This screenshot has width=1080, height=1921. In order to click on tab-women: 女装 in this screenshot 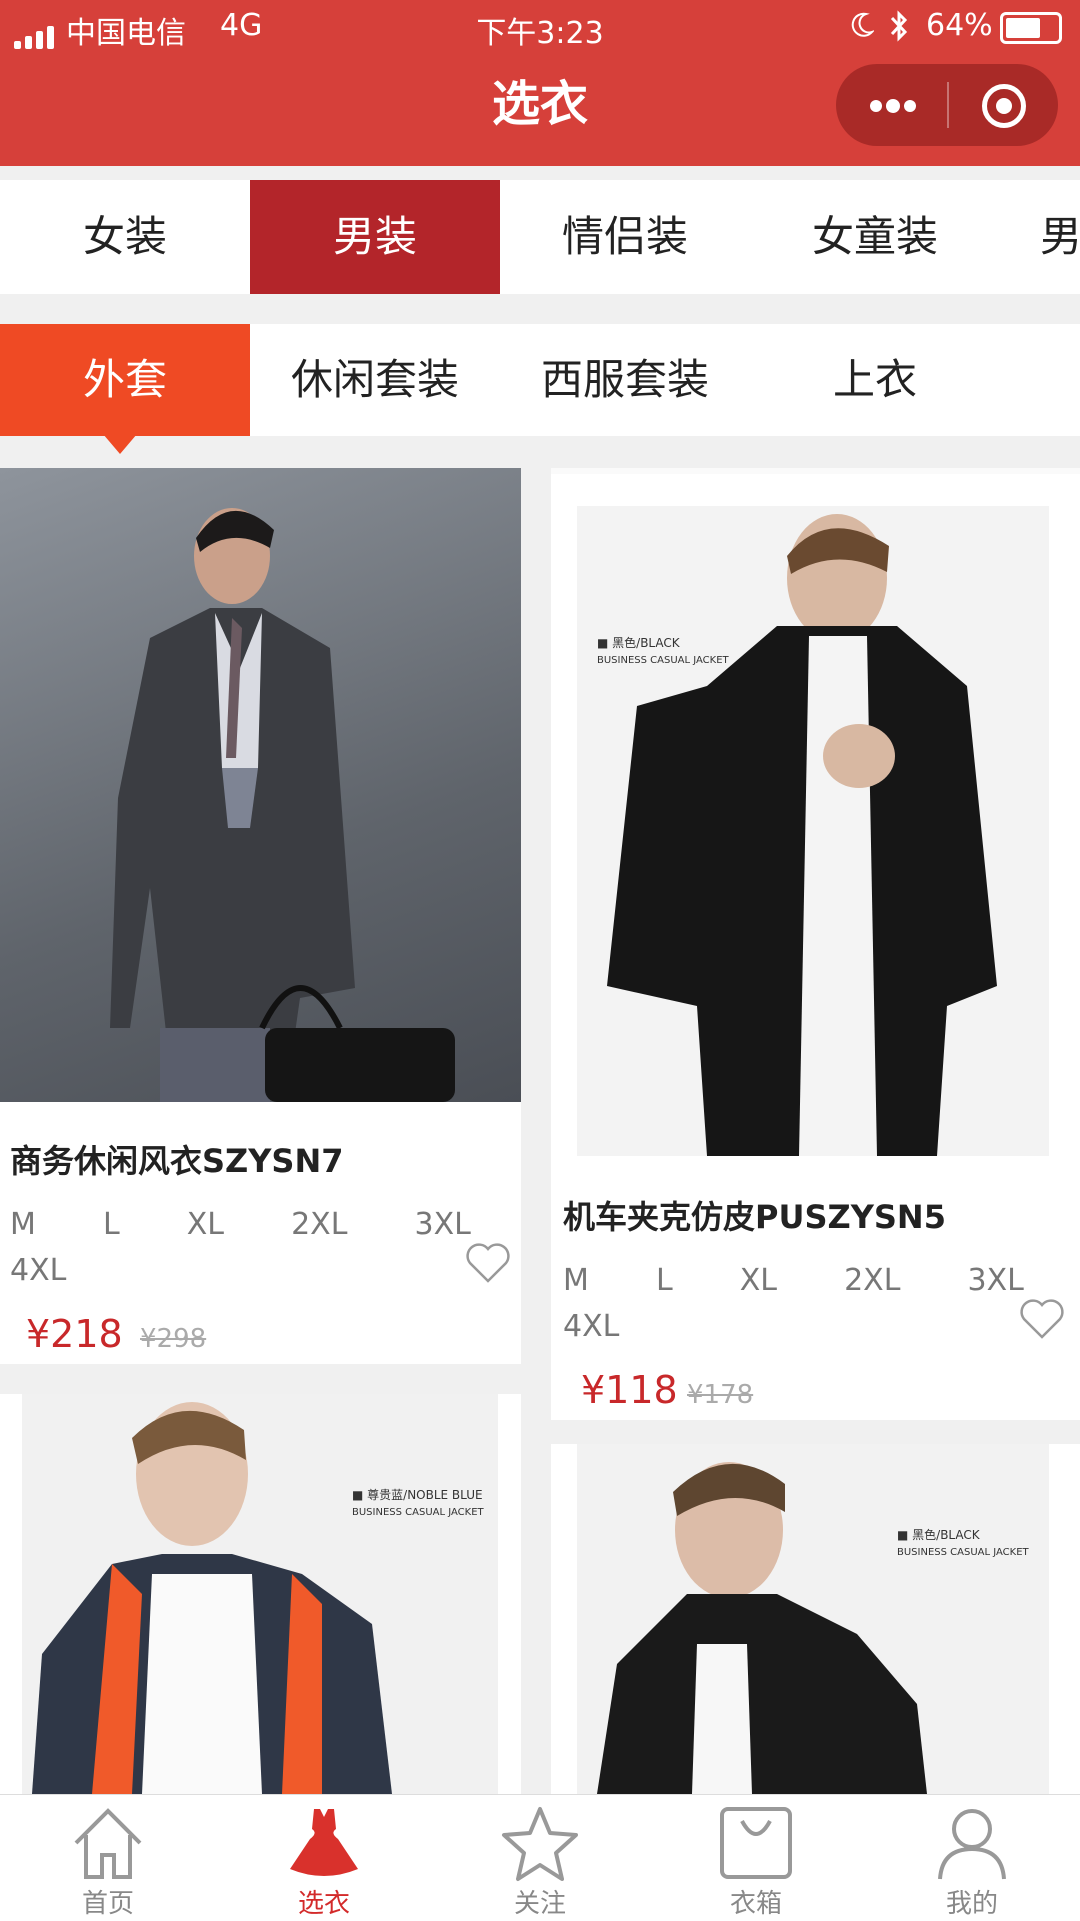, I will do `click(125, 237)`.